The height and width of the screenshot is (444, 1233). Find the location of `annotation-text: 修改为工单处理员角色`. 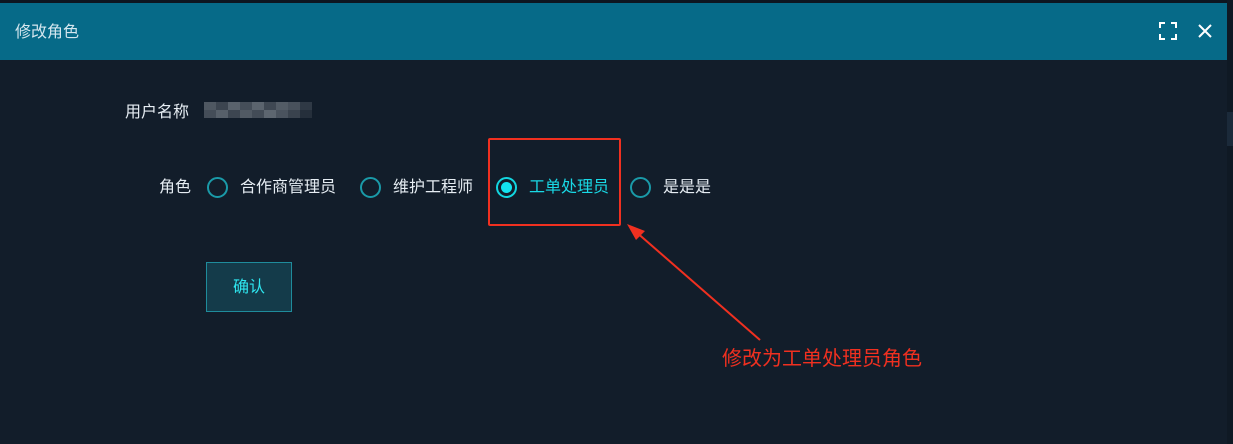

annotation-text: 修改为工单处理员角色 is located at coordinates (822, 358).